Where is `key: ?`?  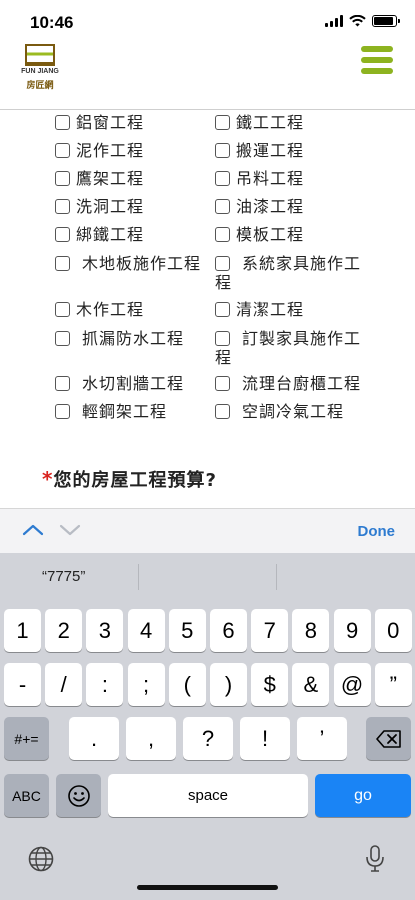
key: ? is located at coordinates (208, 738).